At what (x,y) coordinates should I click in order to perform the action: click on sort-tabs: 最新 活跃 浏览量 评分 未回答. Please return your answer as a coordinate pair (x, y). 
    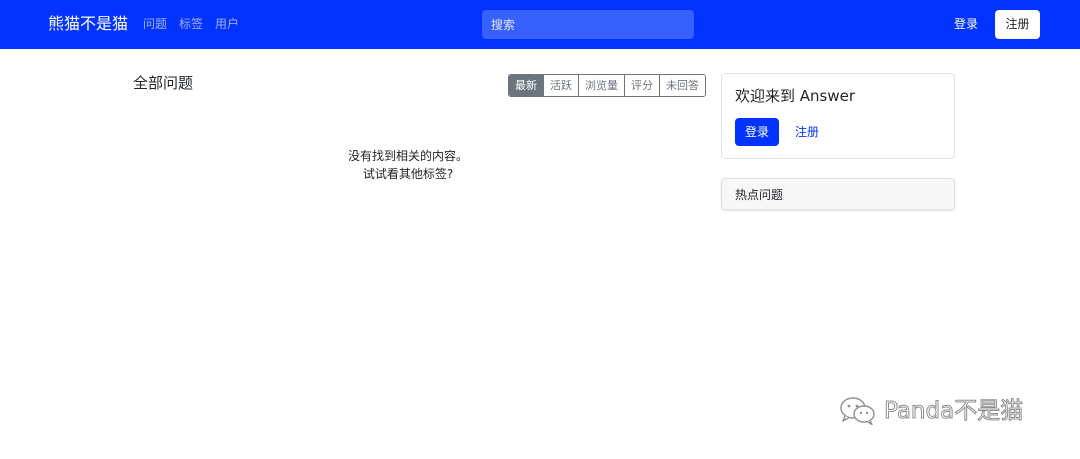
    Looking at the image, I should click on (607, 85).